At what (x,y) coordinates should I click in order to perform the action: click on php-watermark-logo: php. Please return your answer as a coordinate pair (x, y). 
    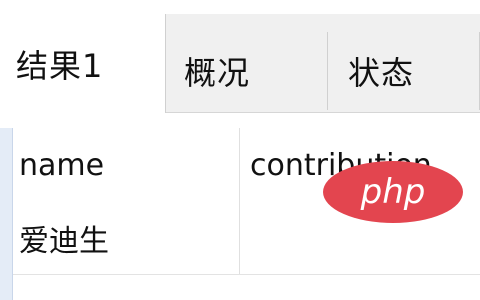
    Looking at the image, I should click on (393, 192).